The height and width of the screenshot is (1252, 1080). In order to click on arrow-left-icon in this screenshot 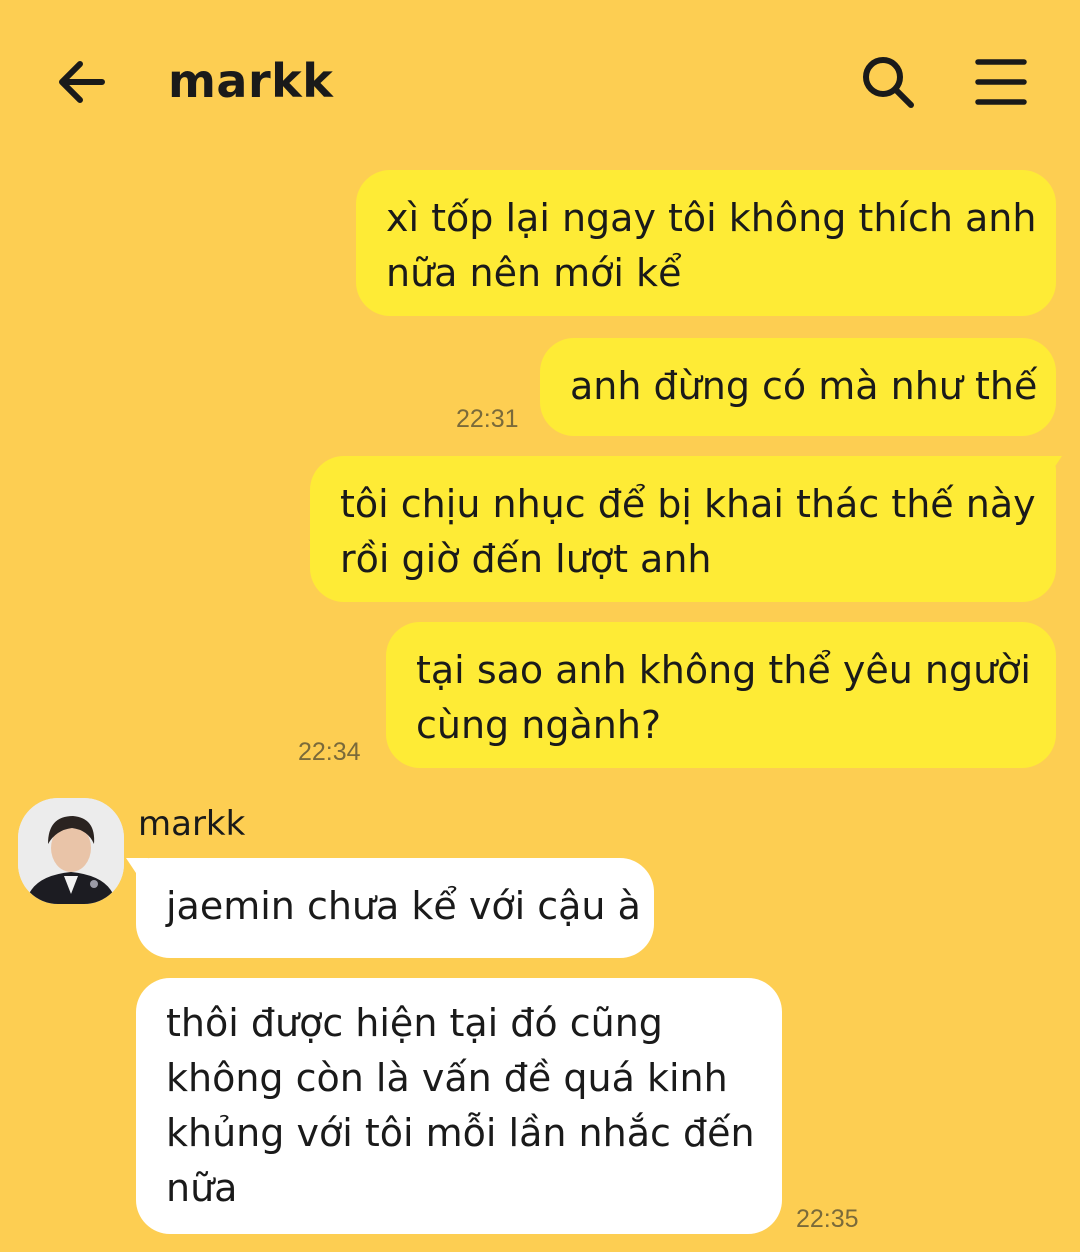, I will do `click(82, 82)`.